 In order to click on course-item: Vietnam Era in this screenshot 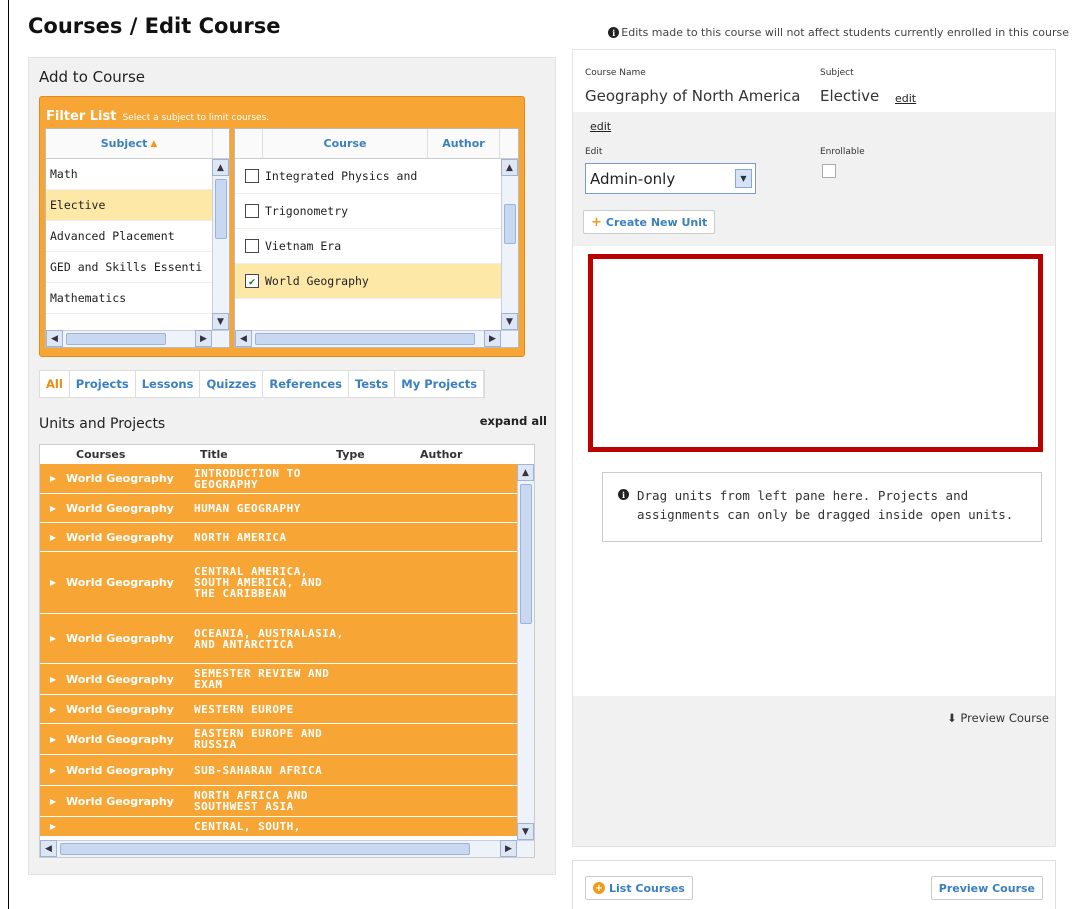, I will do `click(368, 246)`.